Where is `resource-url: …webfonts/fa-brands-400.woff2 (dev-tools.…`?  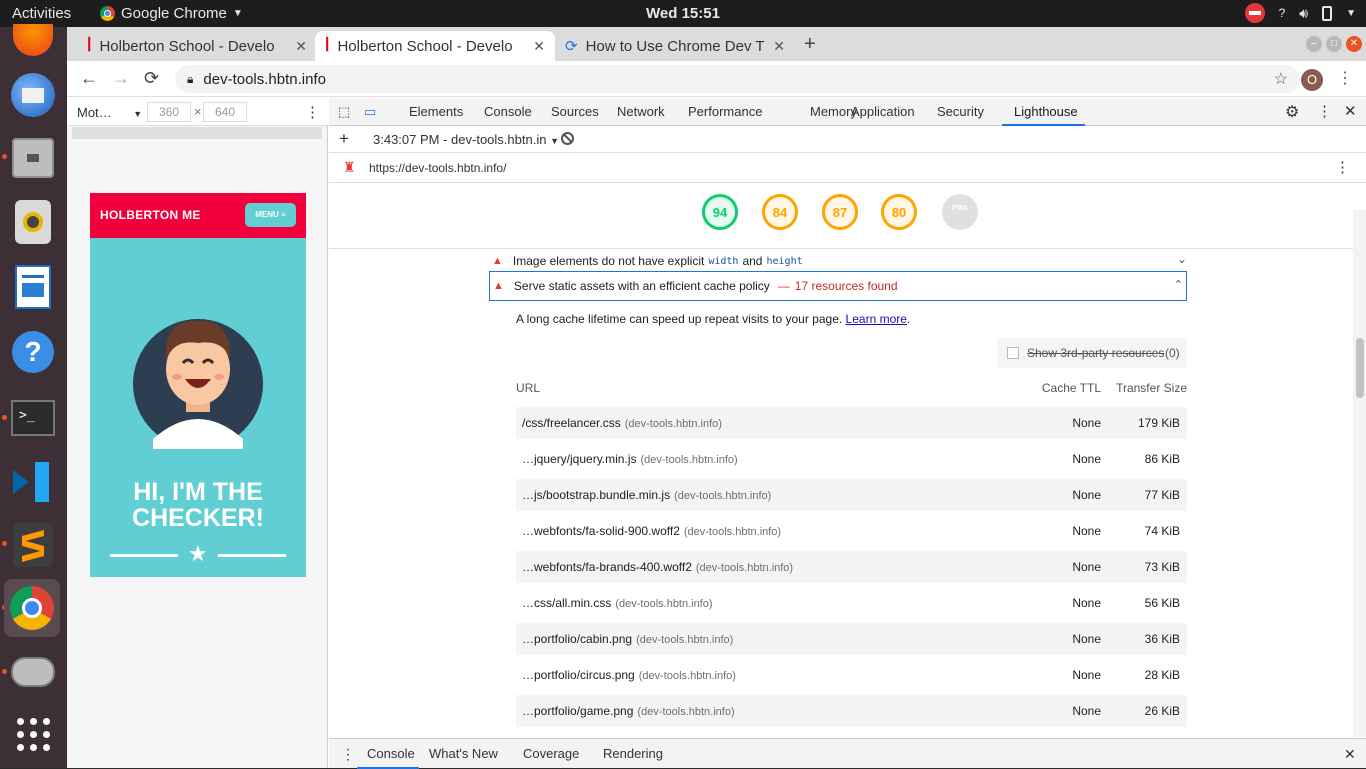 resource-url: …webfonts/fa-brands-400.woff2 (dev-tools.… is located at coordinates (657, 567).